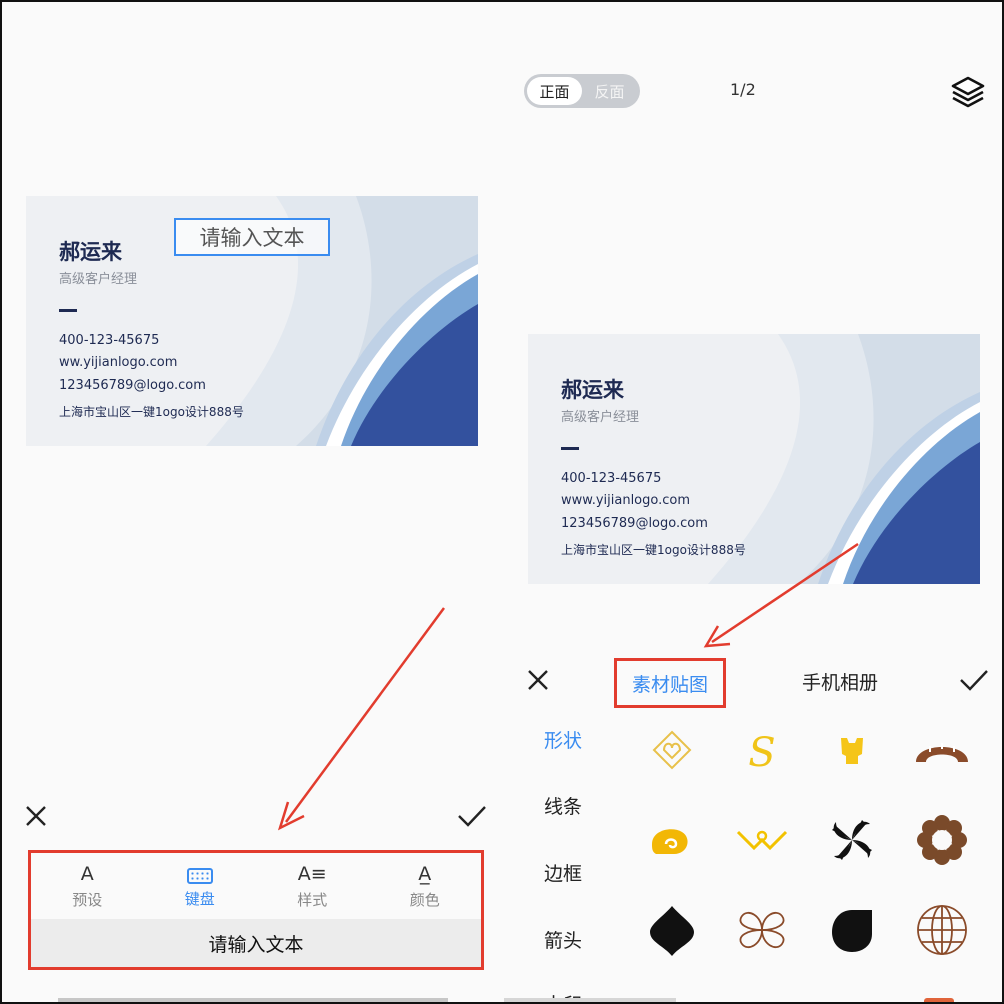 This screenshot has height=1004, width=1004. What do you see at coordinates (87, 886) in the screenshot?
I see `tab-preset: A 预设` at bounding box center [87, 886].